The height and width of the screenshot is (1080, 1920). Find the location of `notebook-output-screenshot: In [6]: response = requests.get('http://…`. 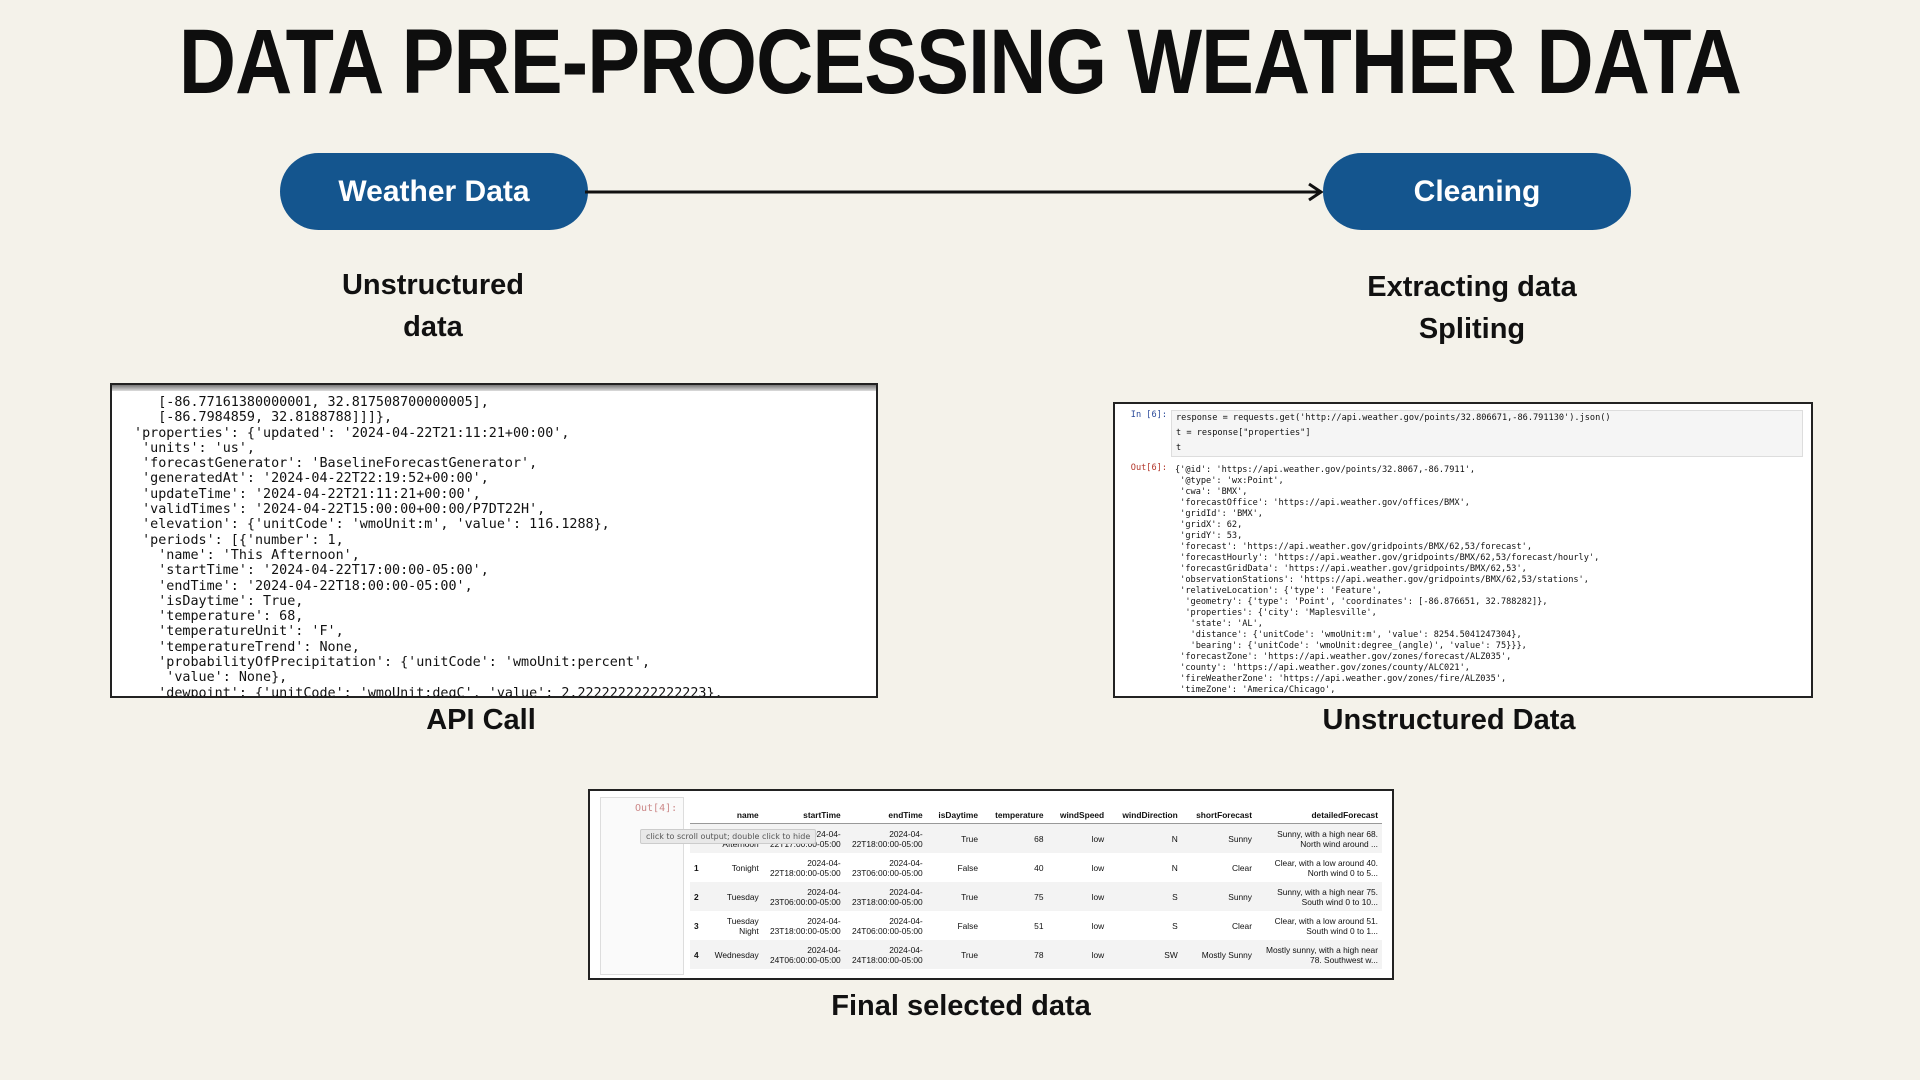

notebook-output-screenshot: In [6]: response = requests.get('http://… is located at coordinates (1463, 550).